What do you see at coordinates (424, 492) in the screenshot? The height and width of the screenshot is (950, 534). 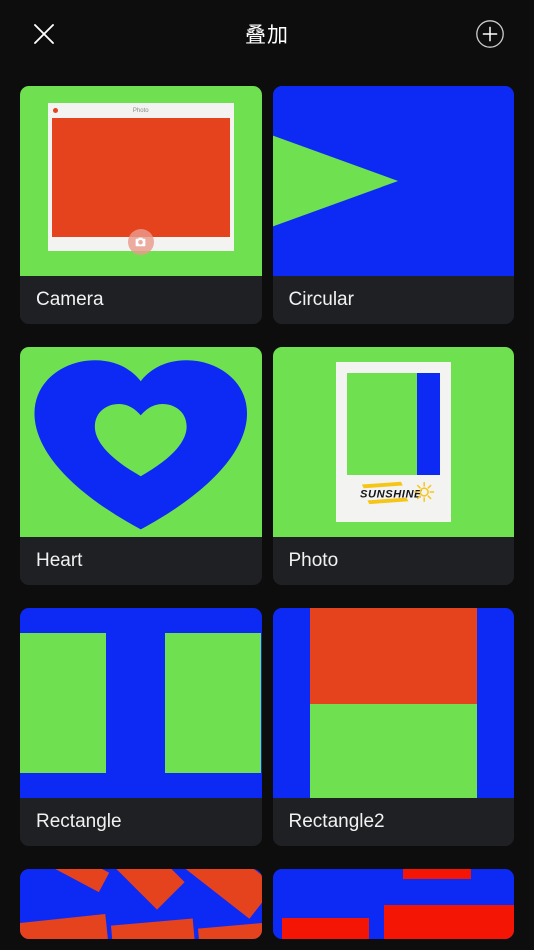 I see `sun-doodle-icon` at bounding box center [424, 492].